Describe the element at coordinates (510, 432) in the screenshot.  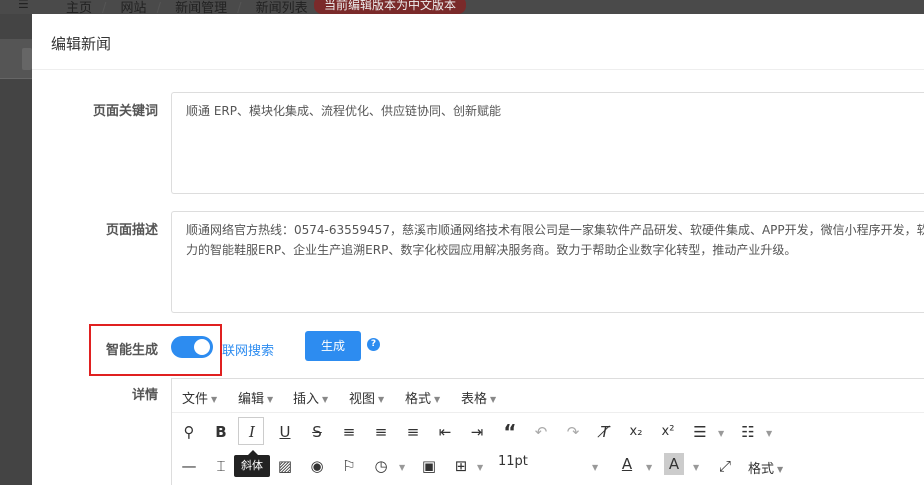
I see `blockquote-icon: “` at that location.